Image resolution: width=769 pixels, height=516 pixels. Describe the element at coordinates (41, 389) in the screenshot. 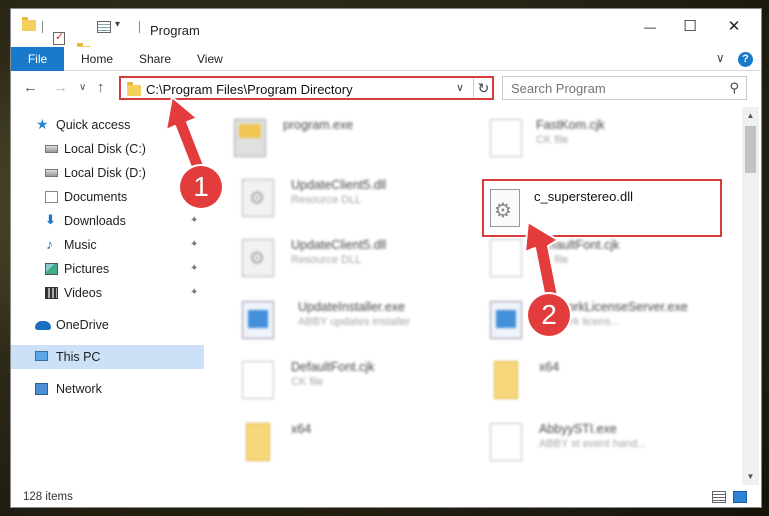

I see `network-icon` at that location.